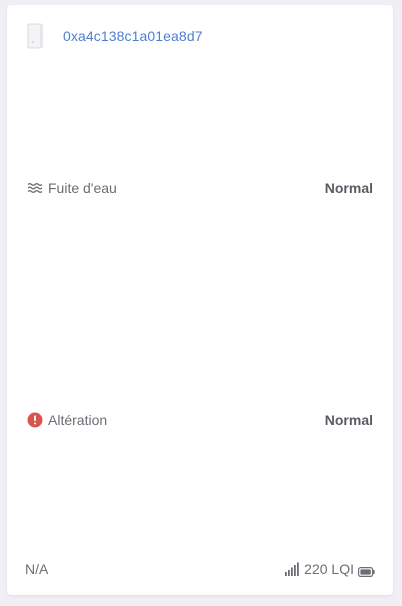 The height and width of the screenshot is (606, 402). I want to click on water-waves-icon, so click(35, 188).